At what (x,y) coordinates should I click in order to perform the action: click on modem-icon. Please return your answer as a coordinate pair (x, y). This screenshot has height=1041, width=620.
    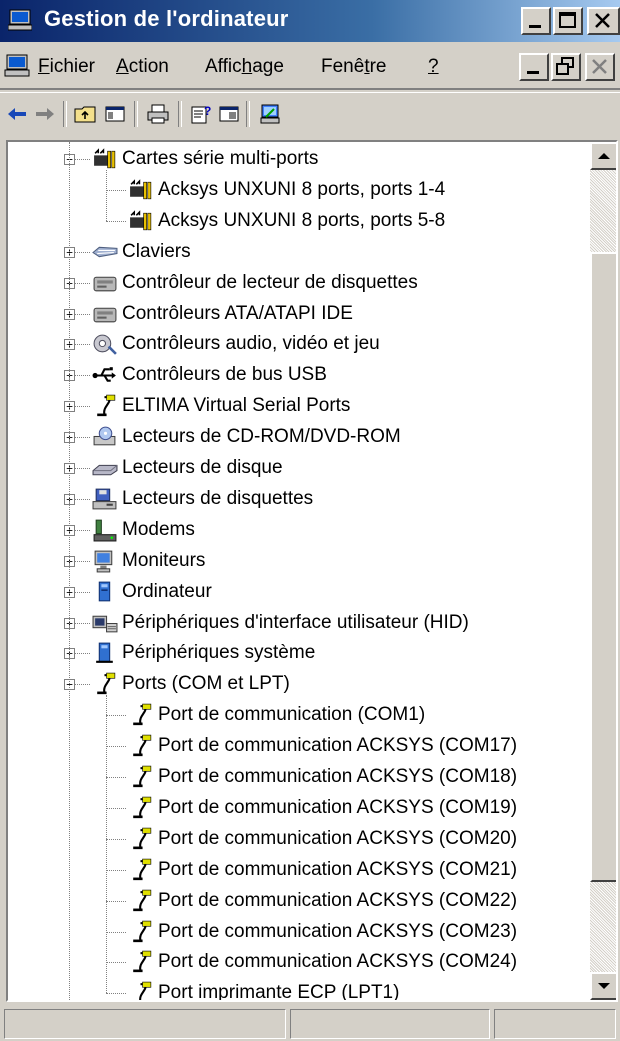
    Looking at the image, I should click on (105, 530).